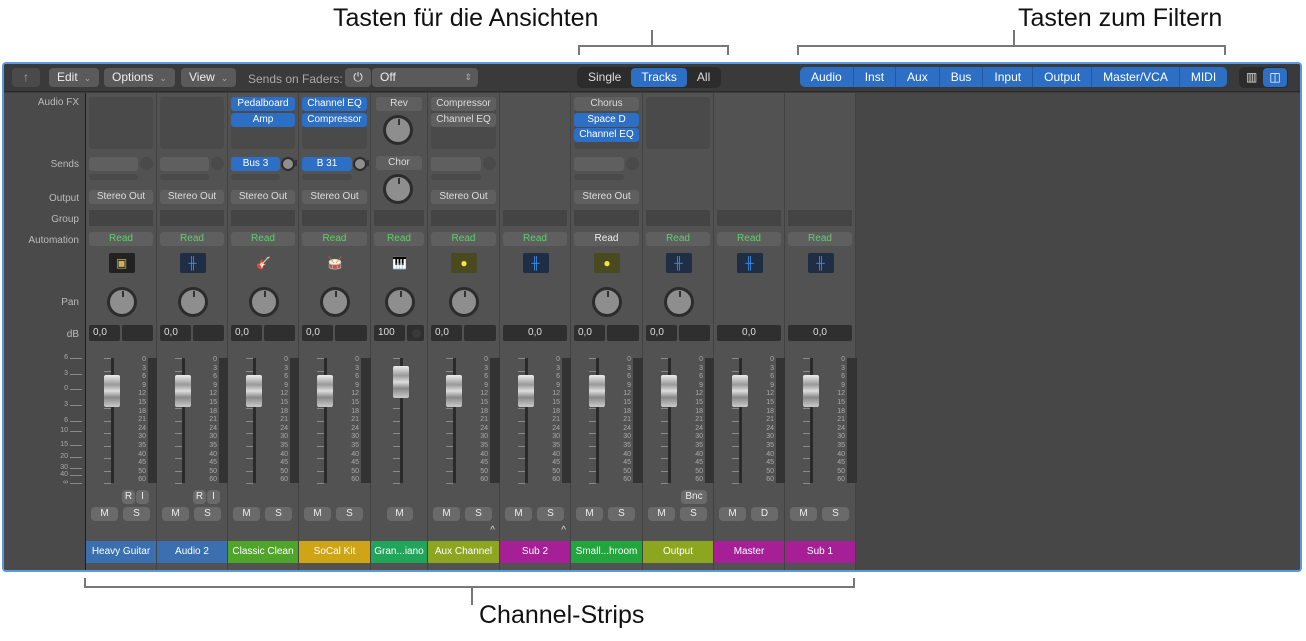  What do you see at coordinates (399, 104) in the screenshot?
I see `audio-fx-slot: Rev` at bounding box center [399, 104].